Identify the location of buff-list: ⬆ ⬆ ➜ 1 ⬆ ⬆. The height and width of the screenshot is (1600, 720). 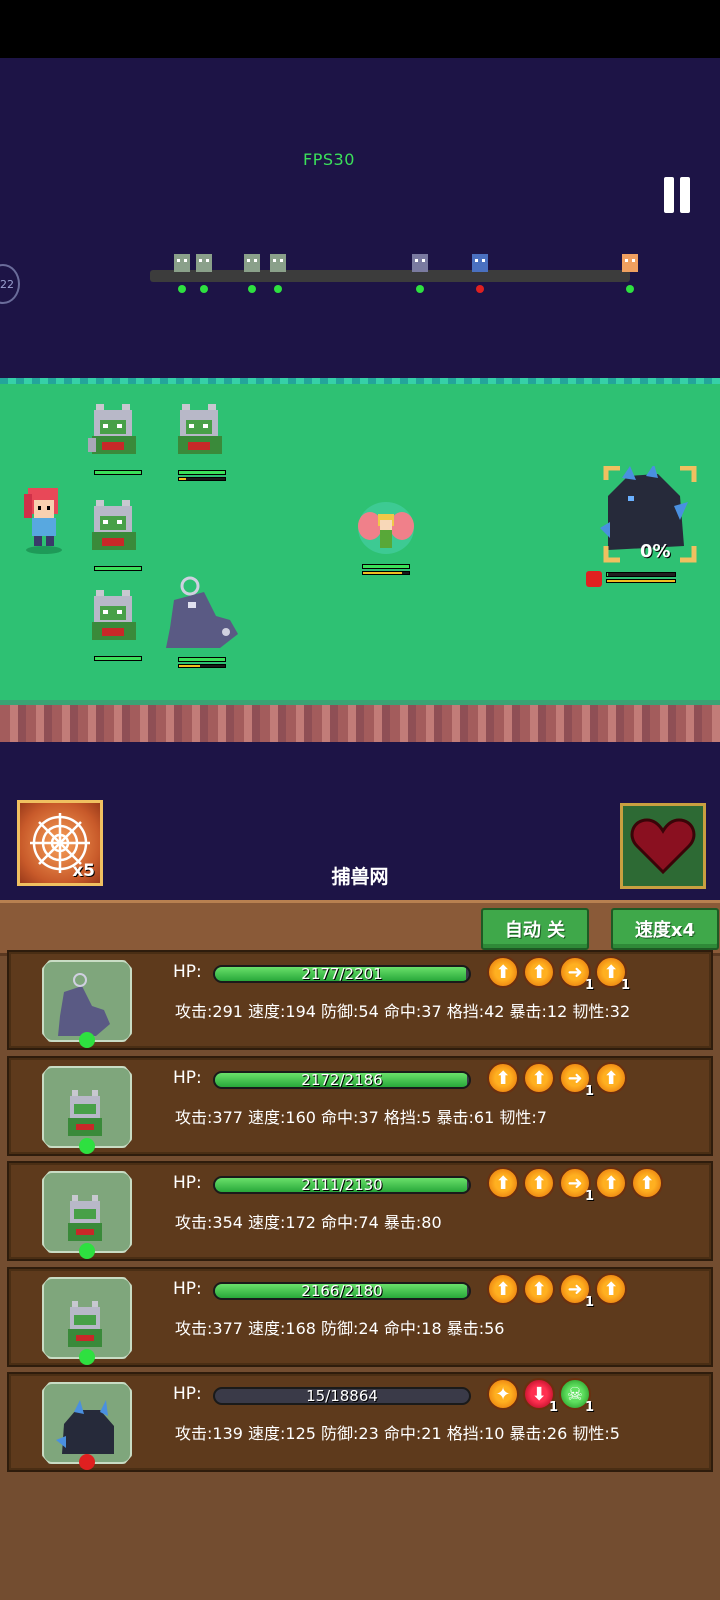
(575, 1185).